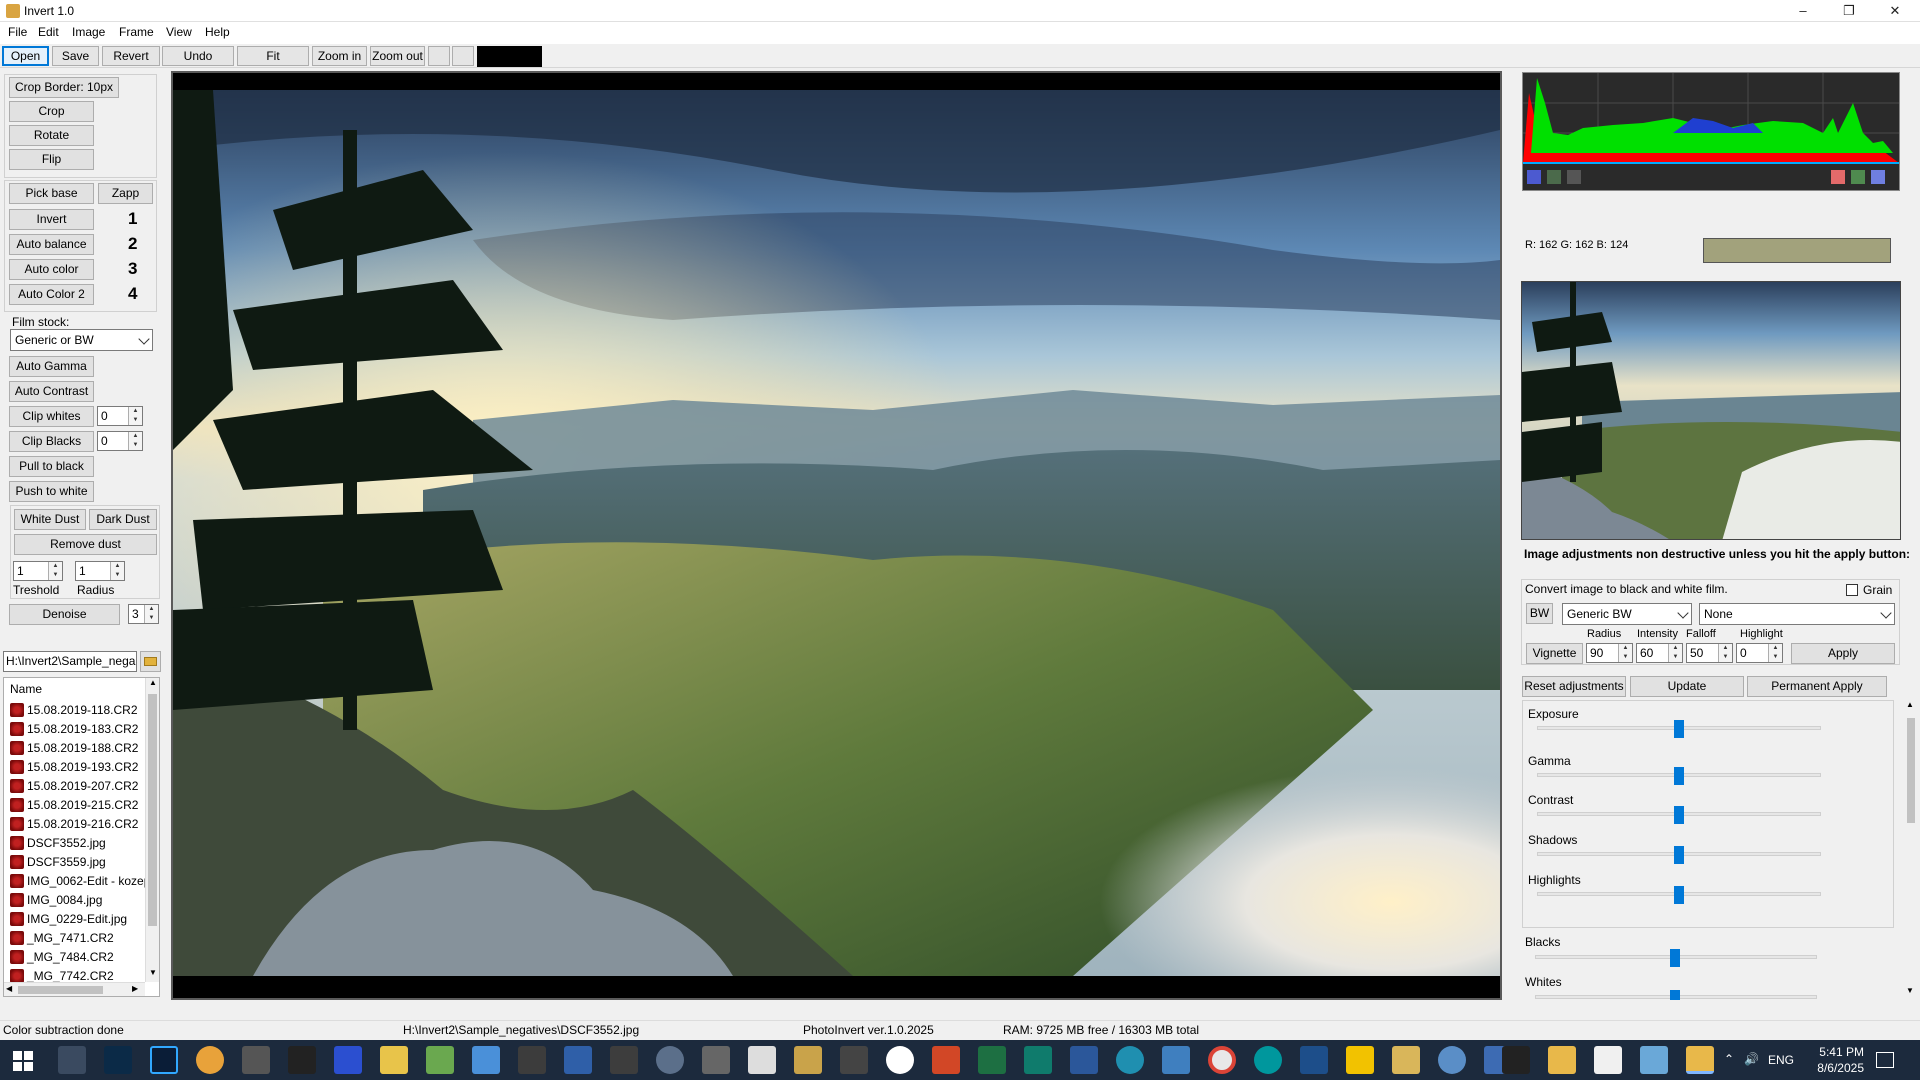 Image resolution: width=1920 pixels, height=1080 pixels. What do you see at coordinates (1838, 177) in the screenshot?
I see `histogram-toggle-red` at bounding box center [1838, 177].